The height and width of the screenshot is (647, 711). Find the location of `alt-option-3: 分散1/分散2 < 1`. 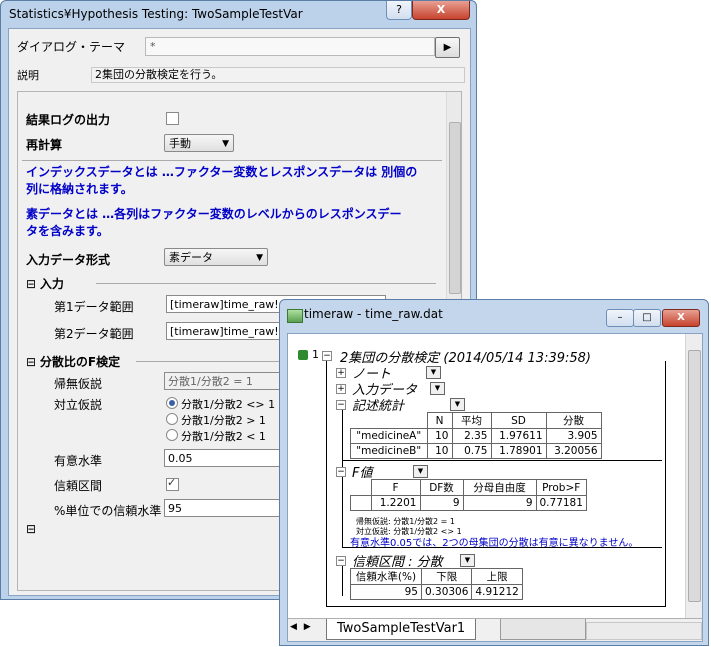

alt-option-3: 分散1/分散2 < 1 is located at coordinates (216, 436).